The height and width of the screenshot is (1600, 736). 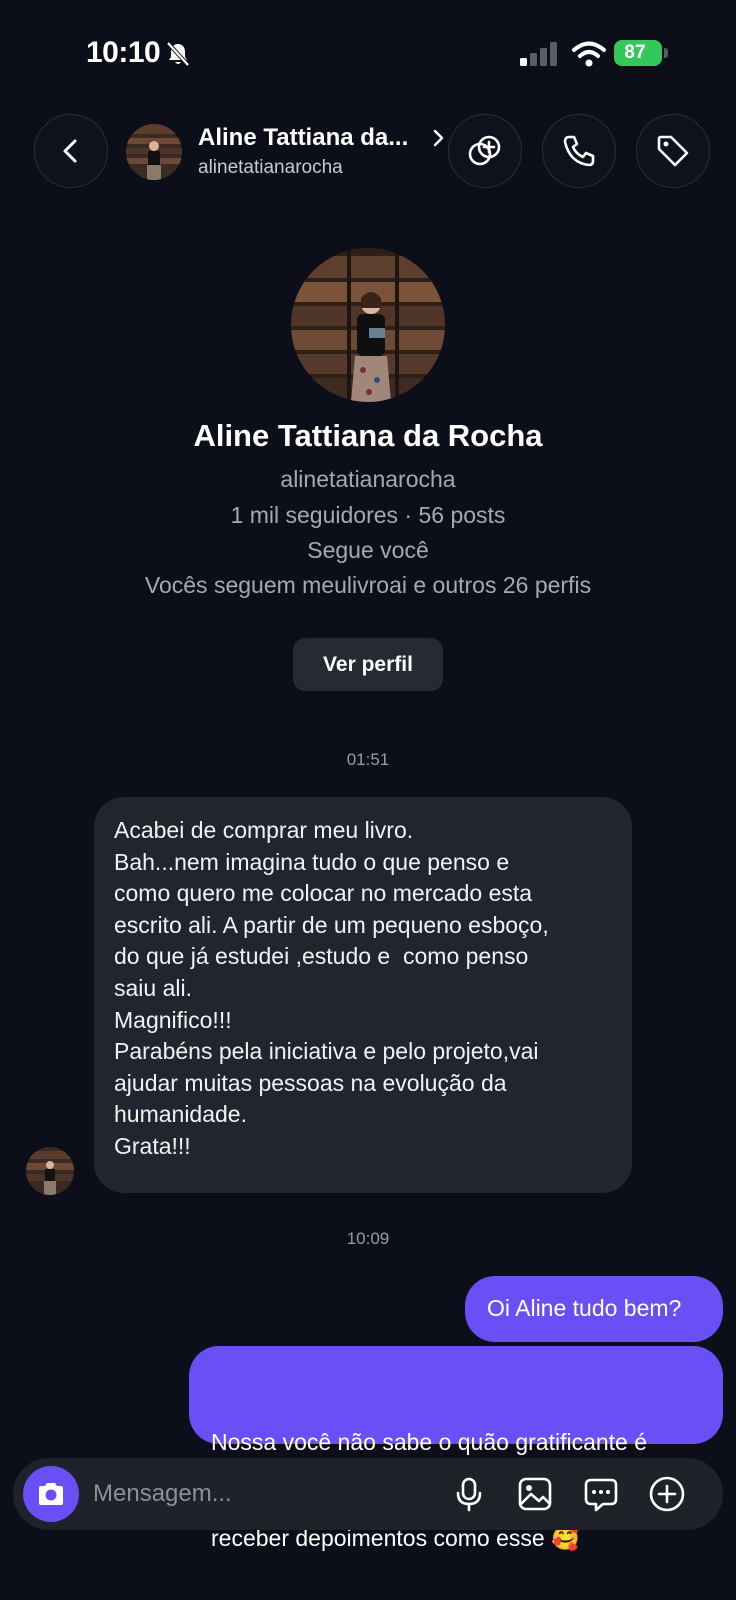 What do you see at coordinates (178, 54) in the screenshot?
I see `bell-muted-icon` at bounding box center [178, 54].